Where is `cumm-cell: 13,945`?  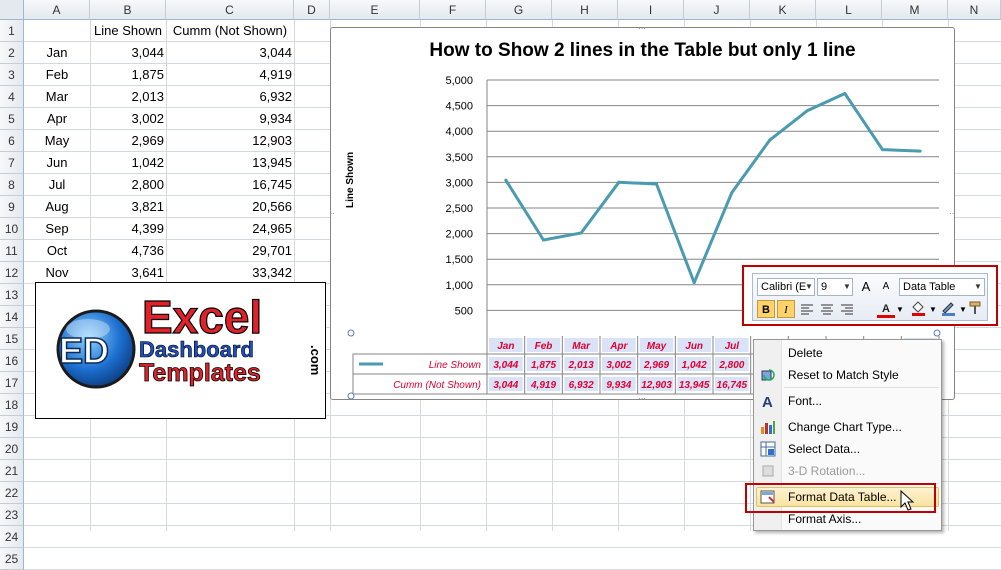
cumm-cell: 13,945 is located at coordinates (229, 163).